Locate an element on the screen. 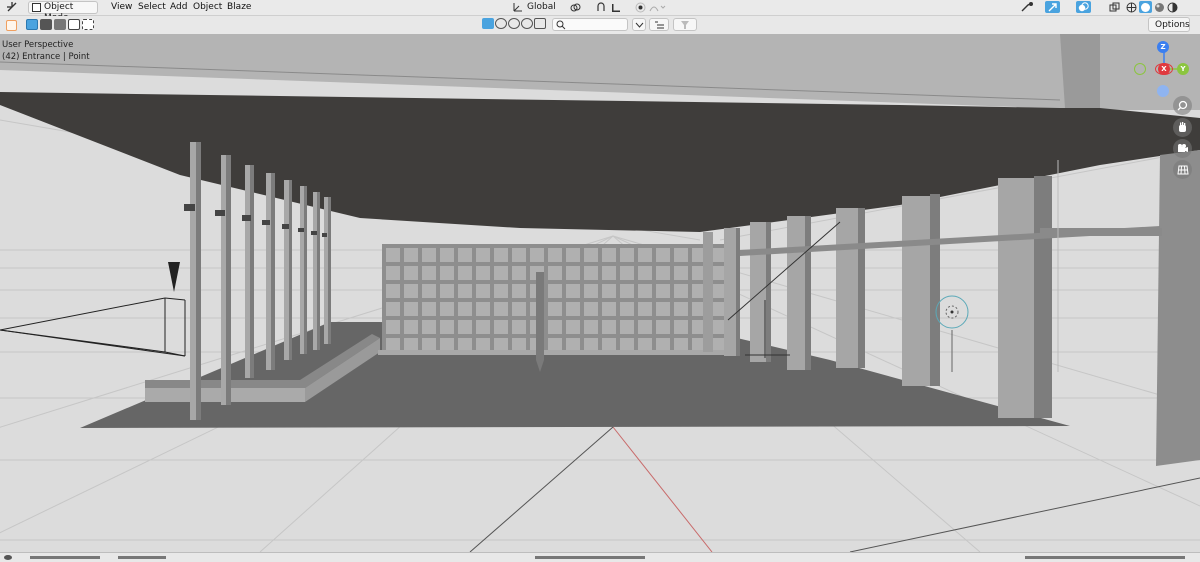 The width and height of the screenshot is (1200, 562). snap-target-dropdown is located at coordinates (618, 7).